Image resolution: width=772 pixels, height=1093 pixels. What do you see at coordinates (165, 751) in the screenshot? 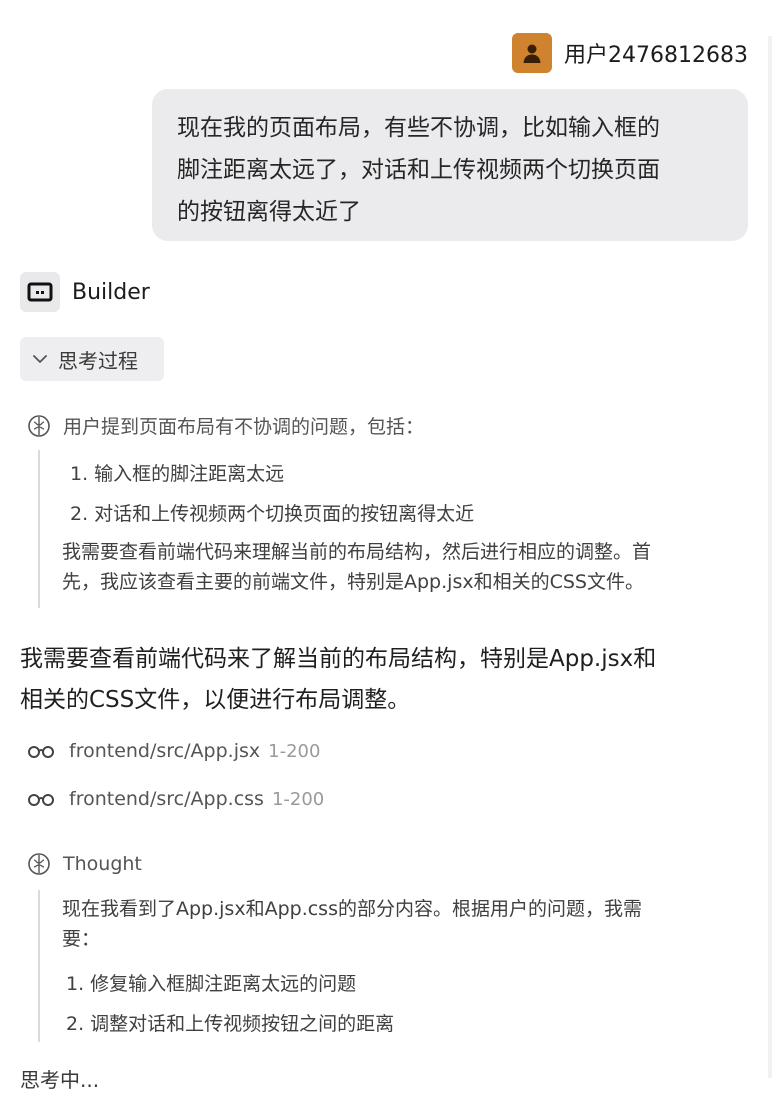
I see `file-path: frontend/src/App.jsx` at bounding box center [165, 751].